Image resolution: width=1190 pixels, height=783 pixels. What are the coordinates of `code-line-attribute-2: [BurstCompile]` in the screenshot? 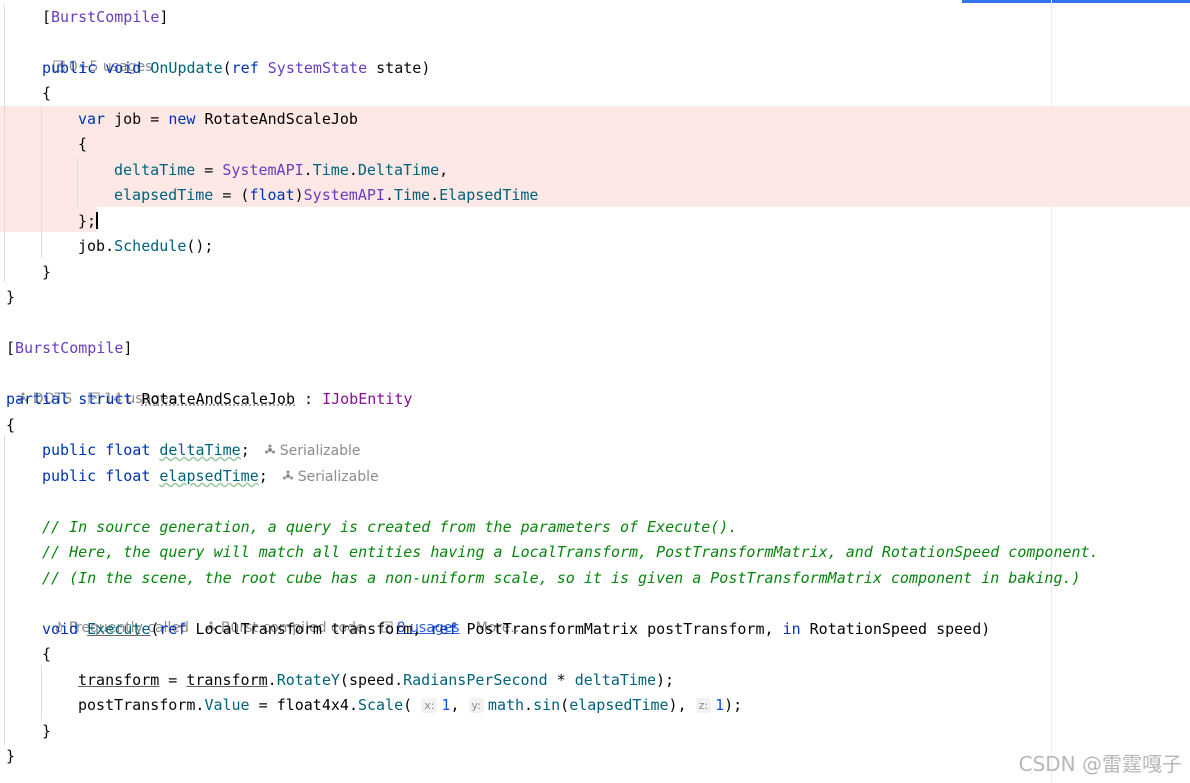 It's located at (69, 348).